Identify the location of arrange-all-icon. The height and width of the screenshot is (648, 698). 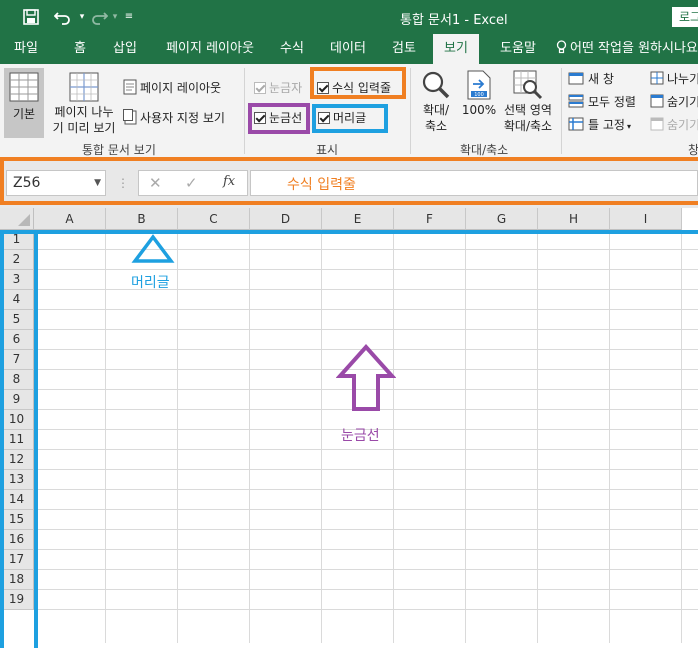
(576, 101).